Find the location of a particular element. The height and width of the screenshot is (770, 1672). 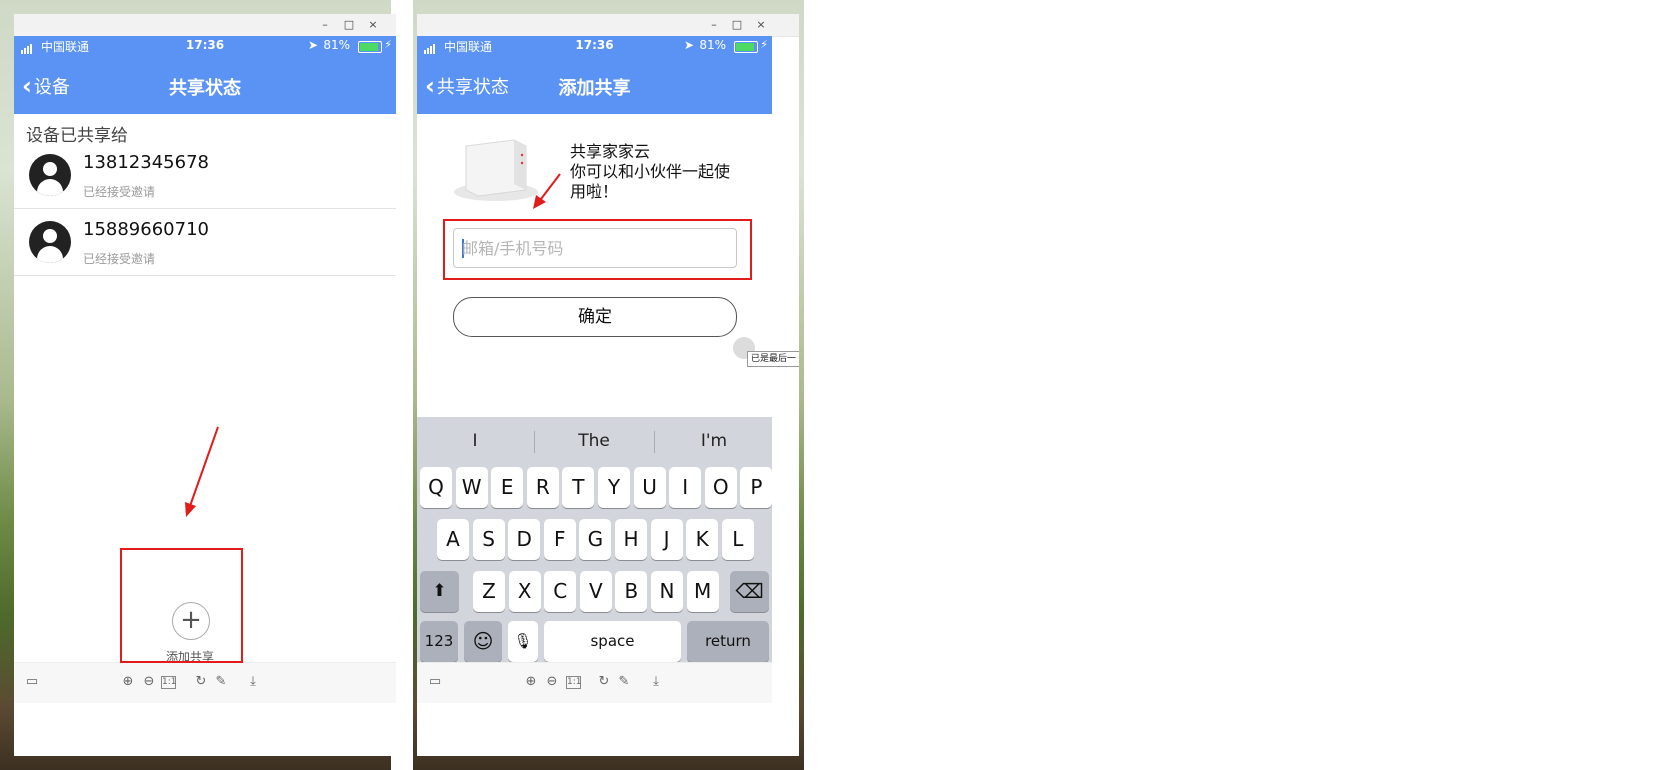

page-title: 添加共享 is located at coordinates (594, 88).